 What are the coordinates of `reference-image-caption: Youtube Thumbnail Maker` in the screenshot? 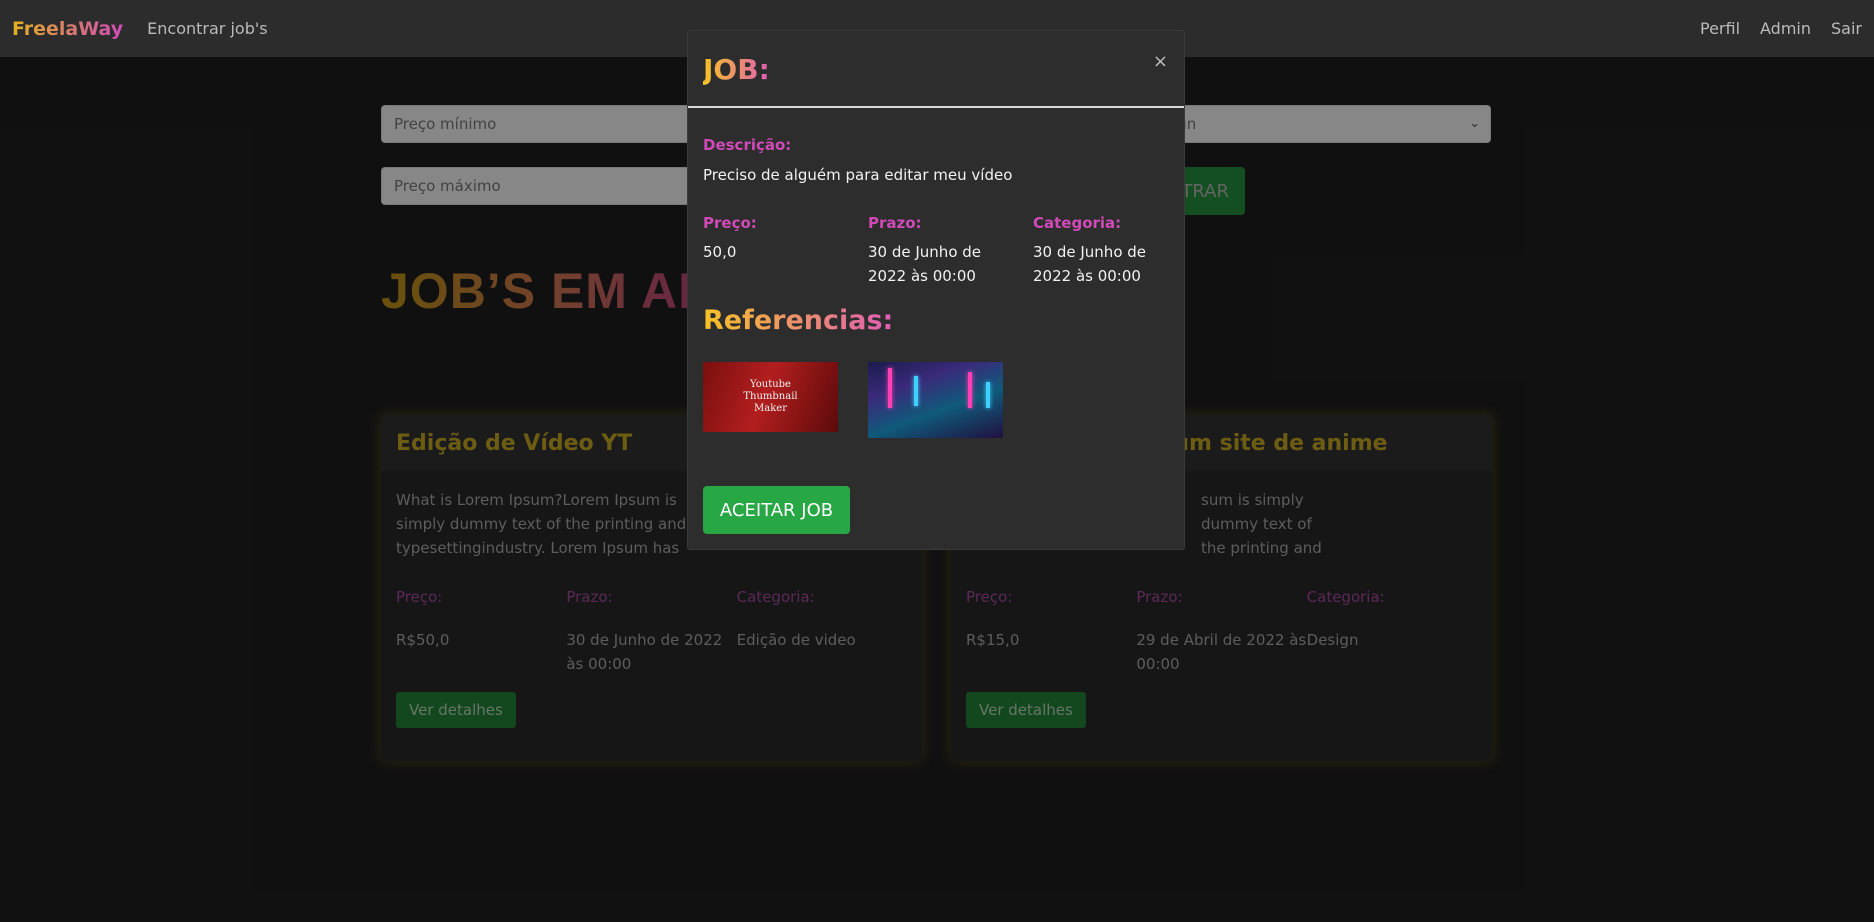 It's located at (770, 396).